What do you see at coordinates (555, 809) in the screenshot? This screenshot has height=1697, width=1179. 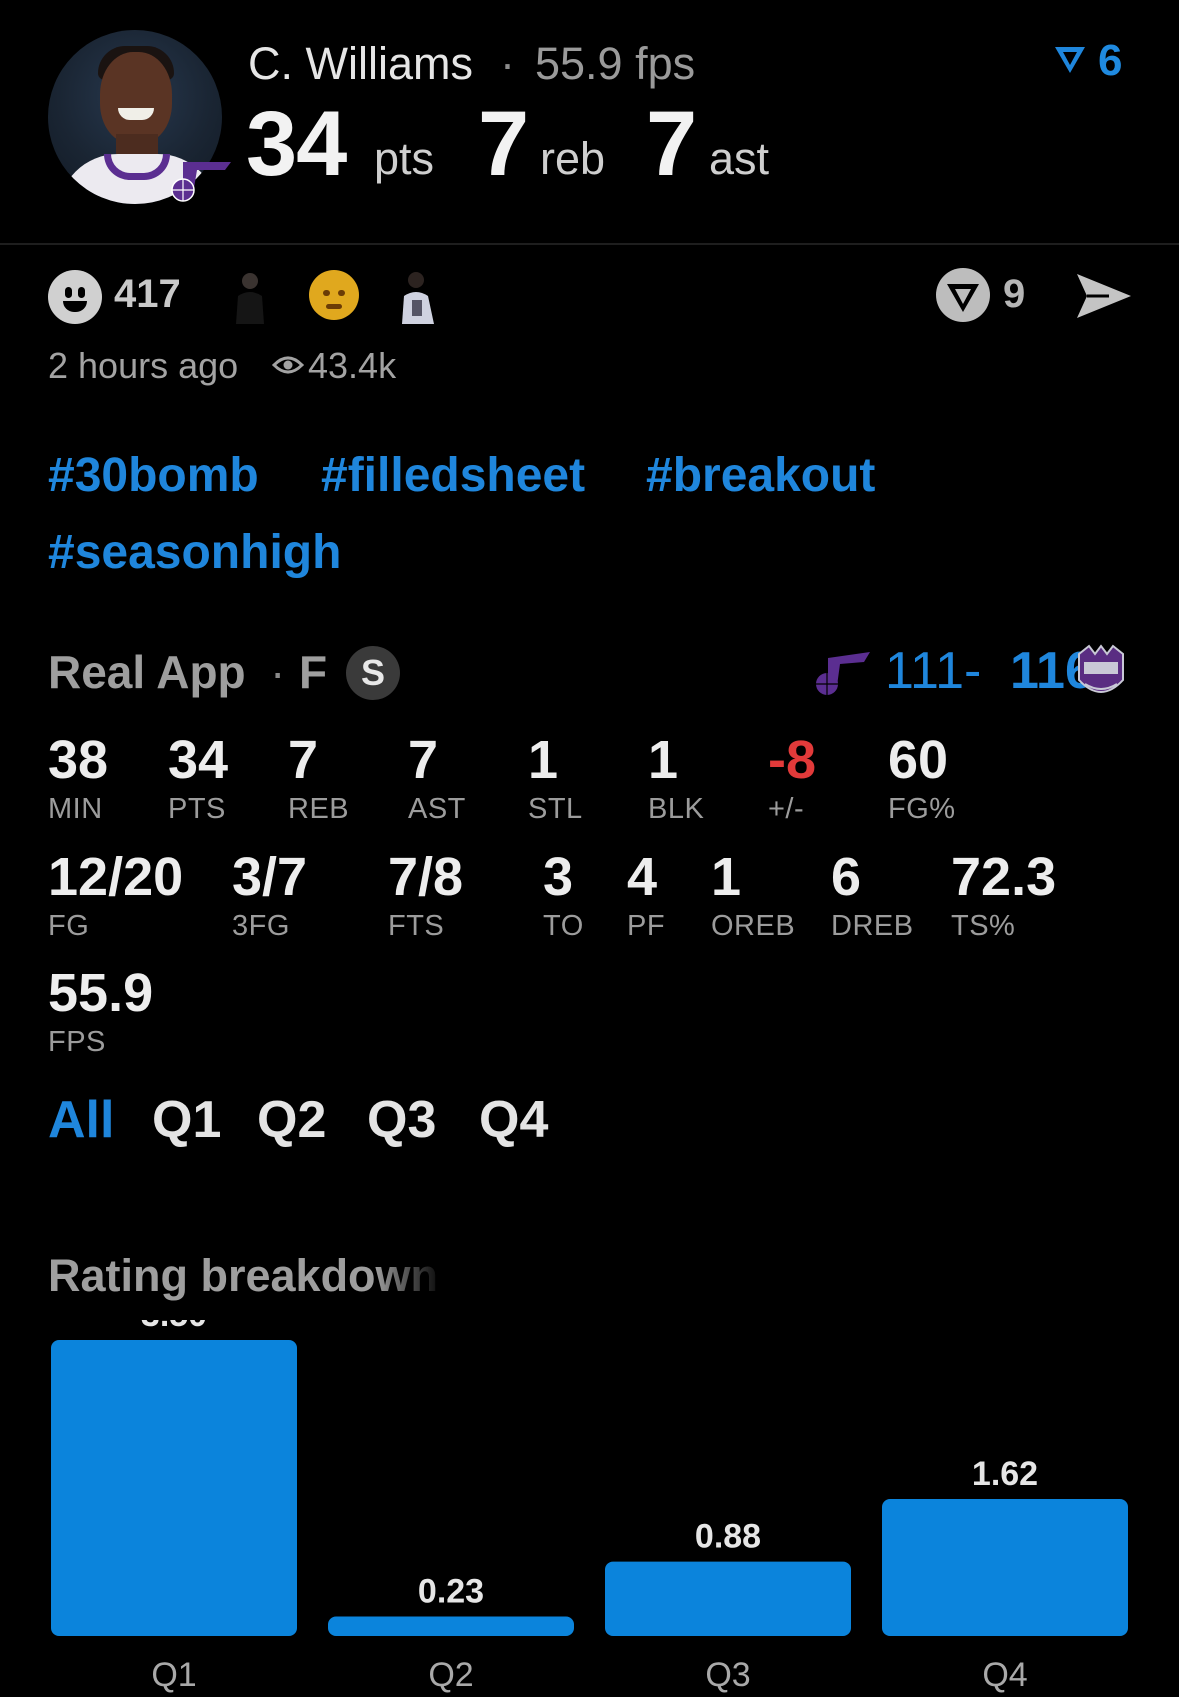 I see `stat-label: STL` at bounding box center [555, 809].